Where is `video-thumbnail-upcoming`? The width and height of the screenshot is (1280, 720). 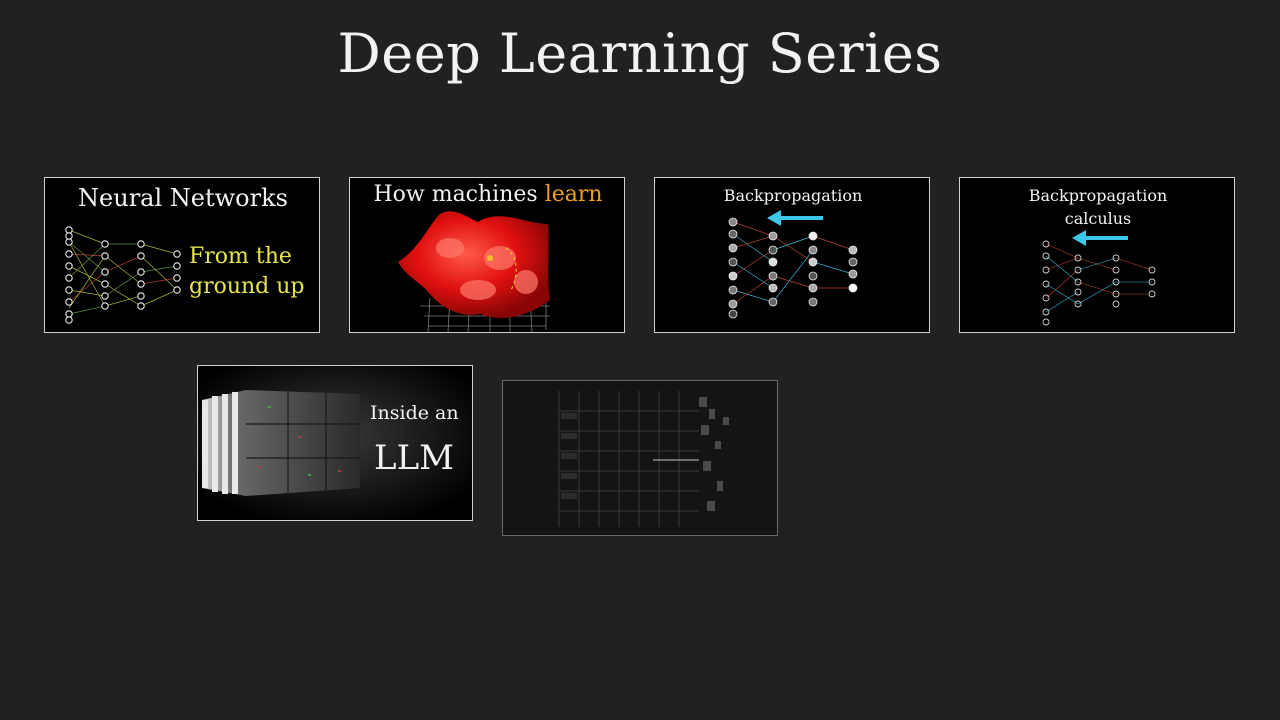 video-thumbnail-upcoming is located at coordinates (640, 458).